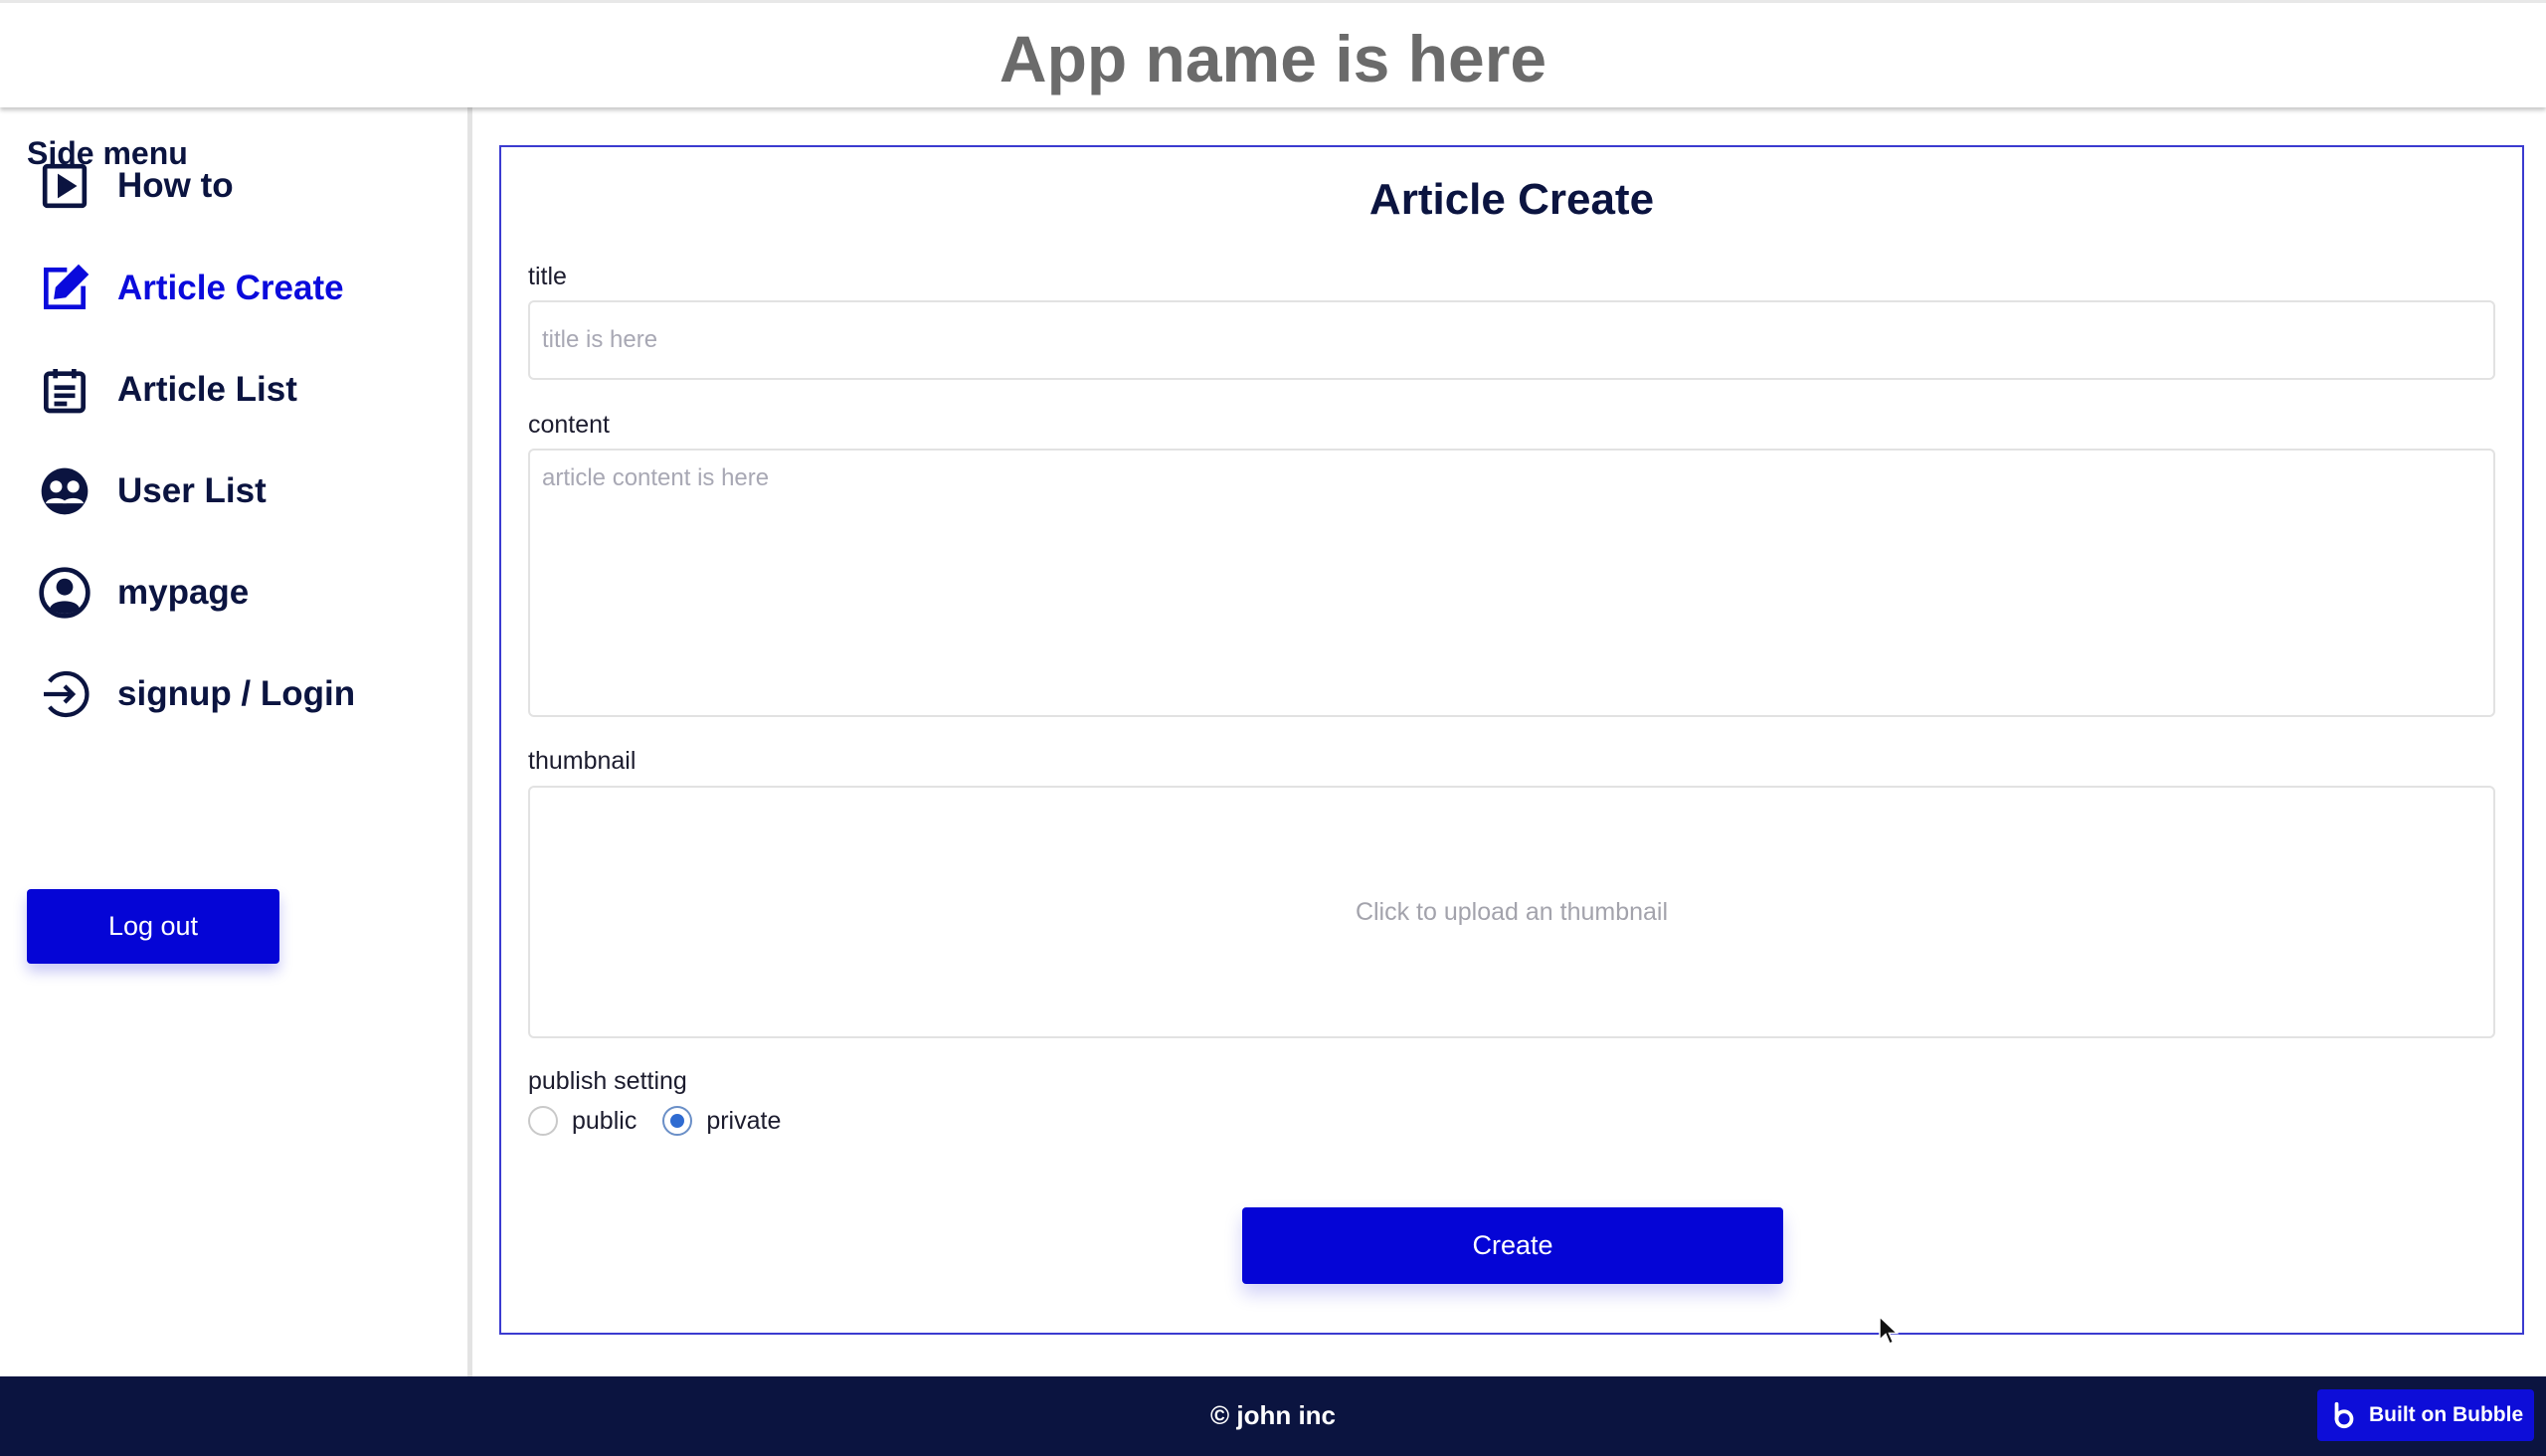  I want to click on title-field-label: title, so click(547, 276).